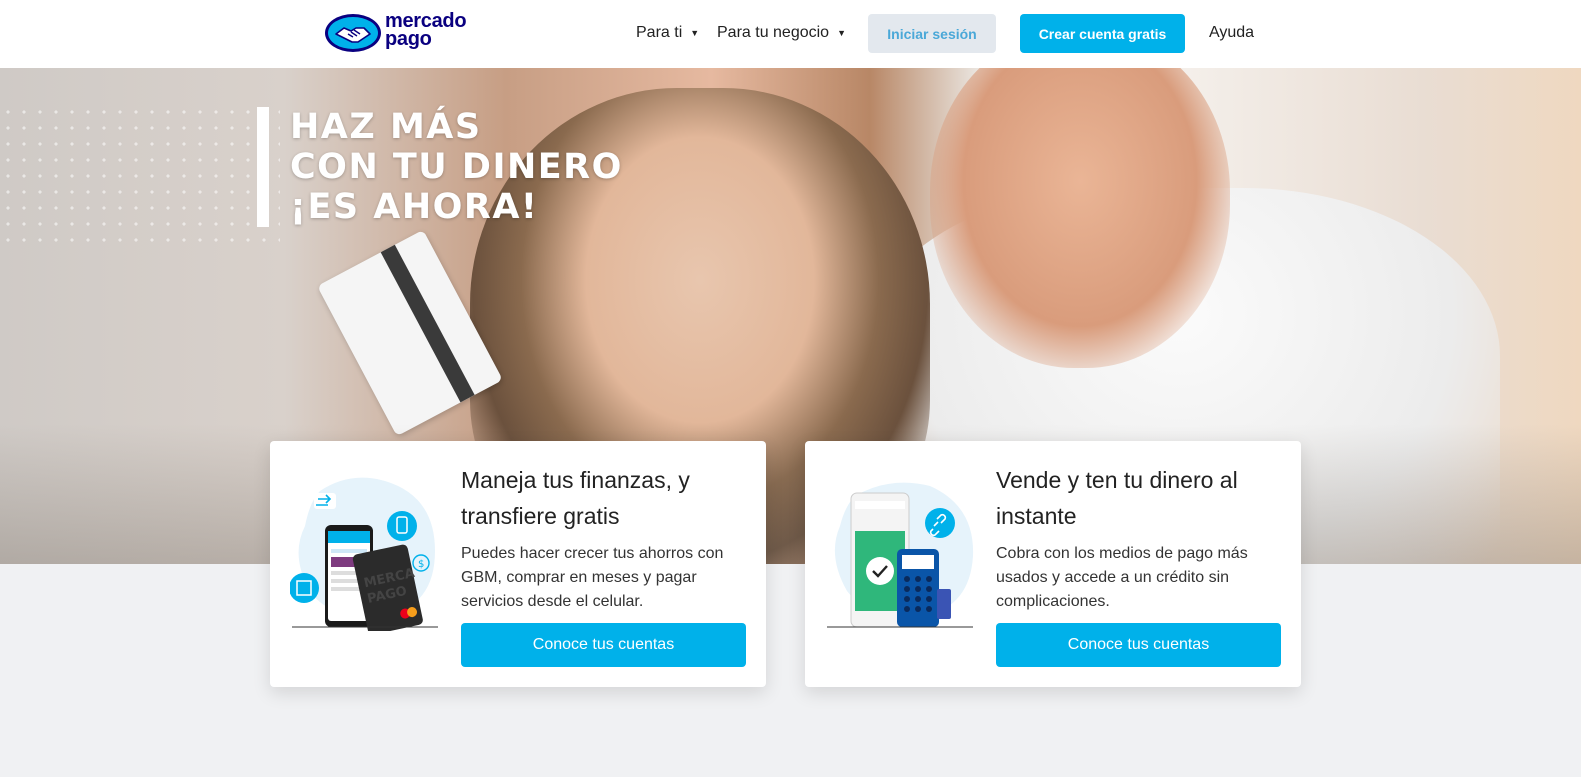 The height and width of the screenshot is (777, 1581). Describe the element at coordinates (575, 498) in the screenshot. I see `card-title: Maneja tus finanzas, y transfiere gratis` at that location.